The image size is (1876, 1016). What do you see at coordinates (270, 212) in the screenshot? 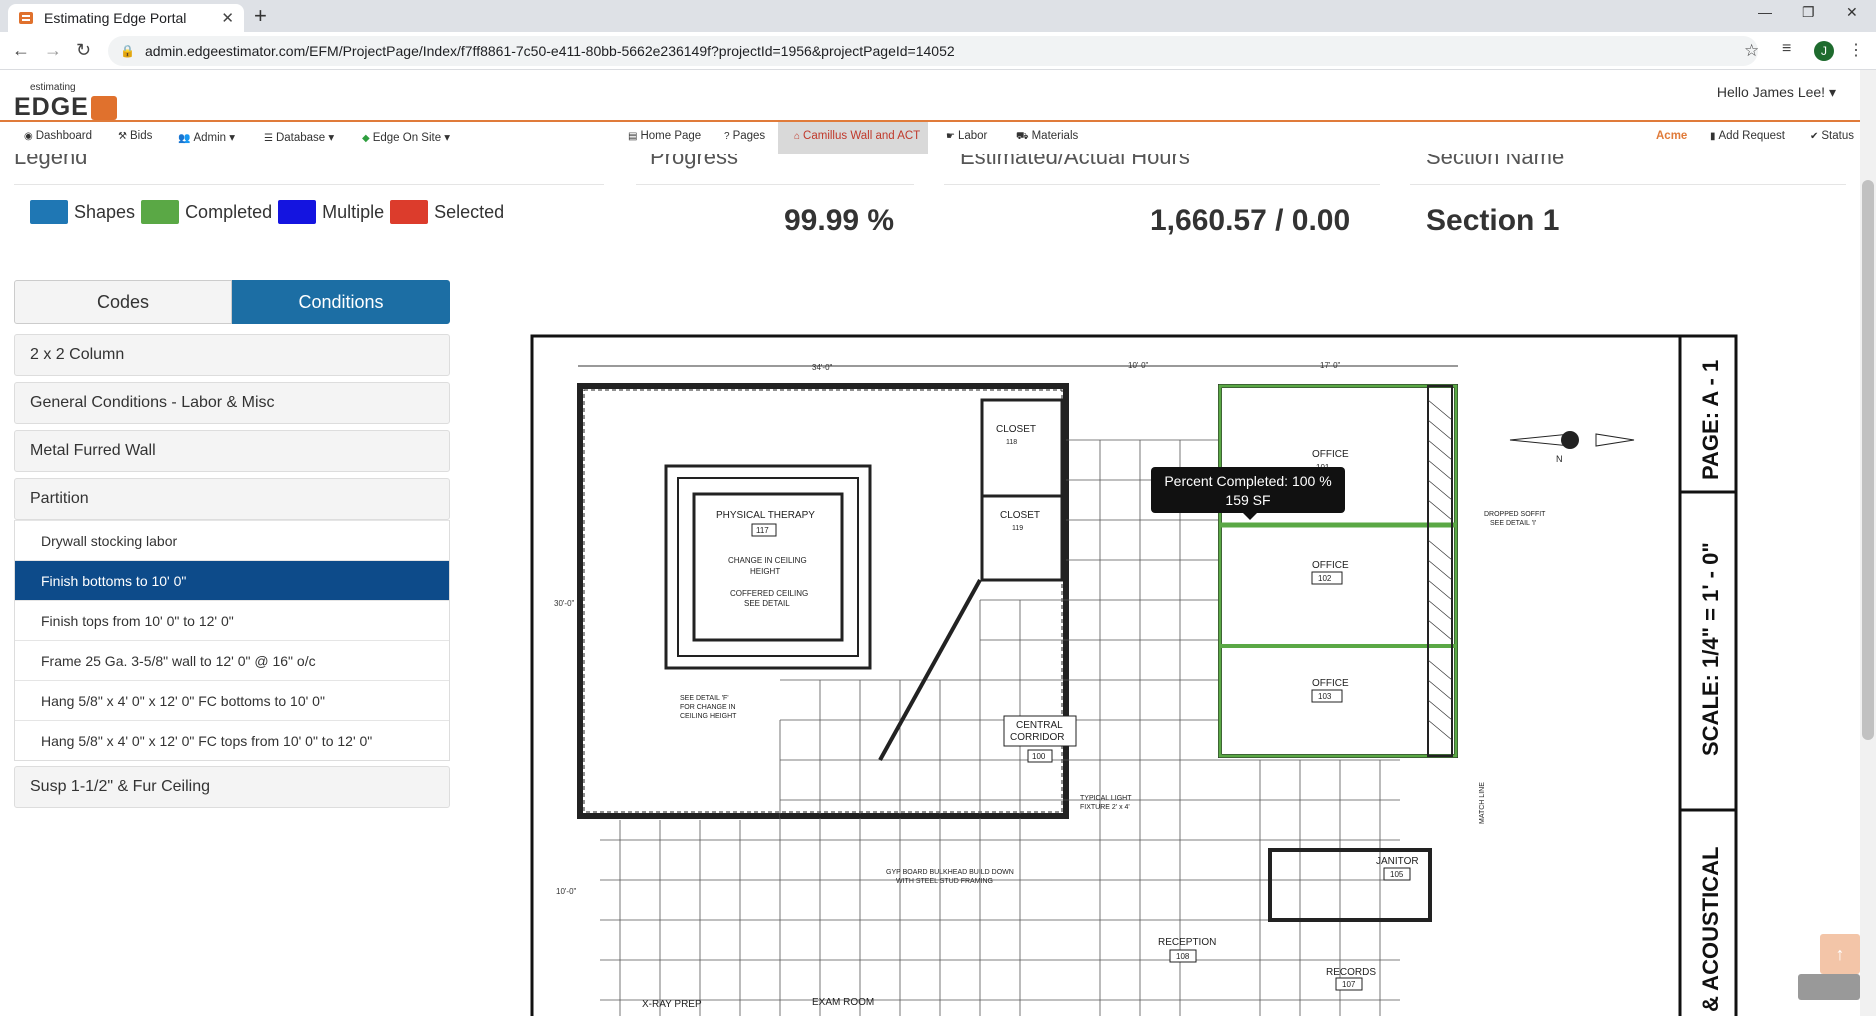
I see `legend: Shapes Completed Multiple Selected` at bounding box center [270, 212].